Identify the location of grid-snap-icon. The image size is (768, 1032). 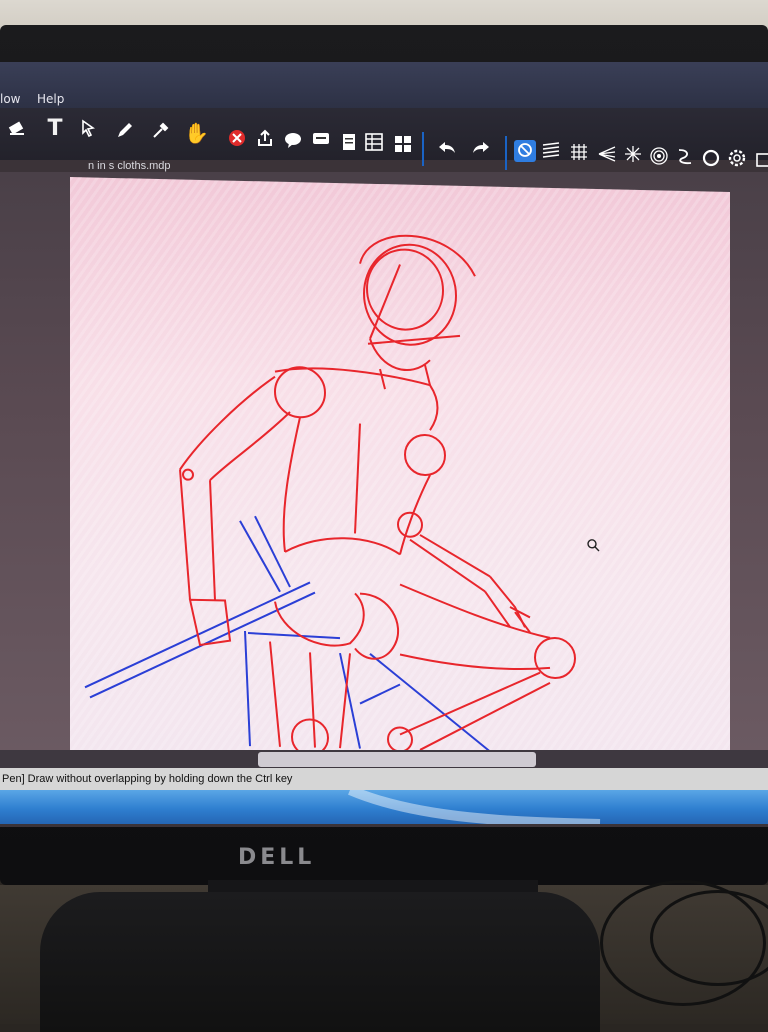
(579, 153).